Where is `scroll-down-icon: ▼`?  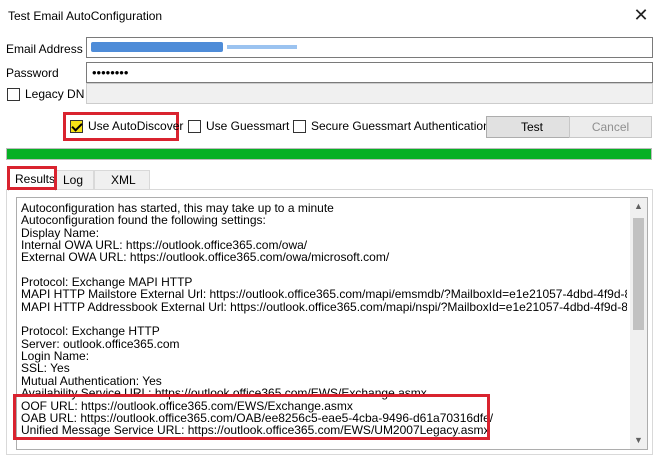
scroll-down-icon: ▼ is located at coordinates (638, 440).